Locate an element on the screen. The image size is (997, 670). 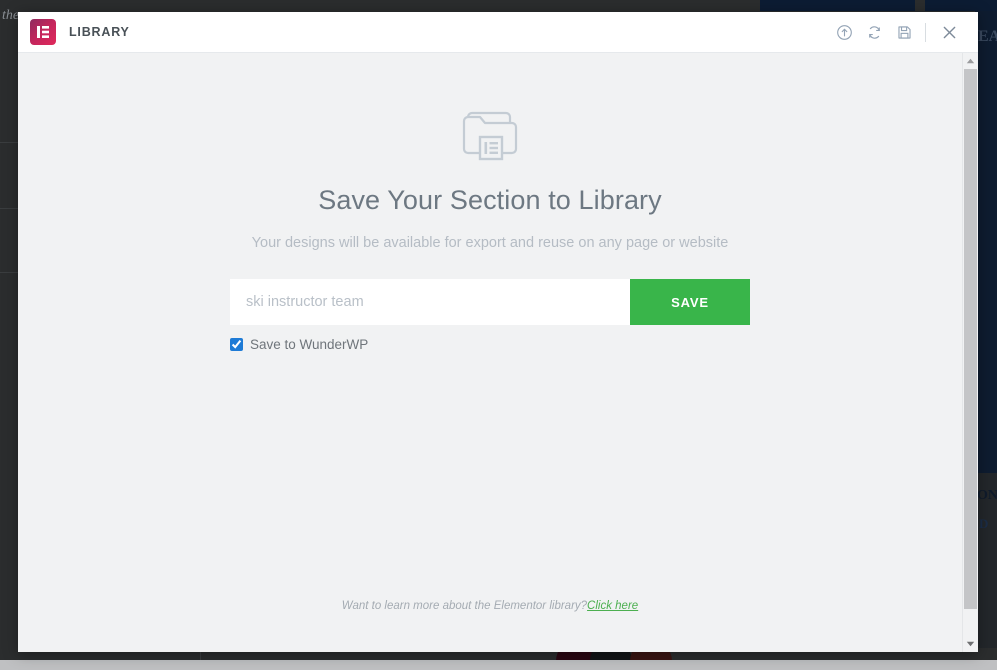
chevron-down-icon is located at coordinates (970, 644).